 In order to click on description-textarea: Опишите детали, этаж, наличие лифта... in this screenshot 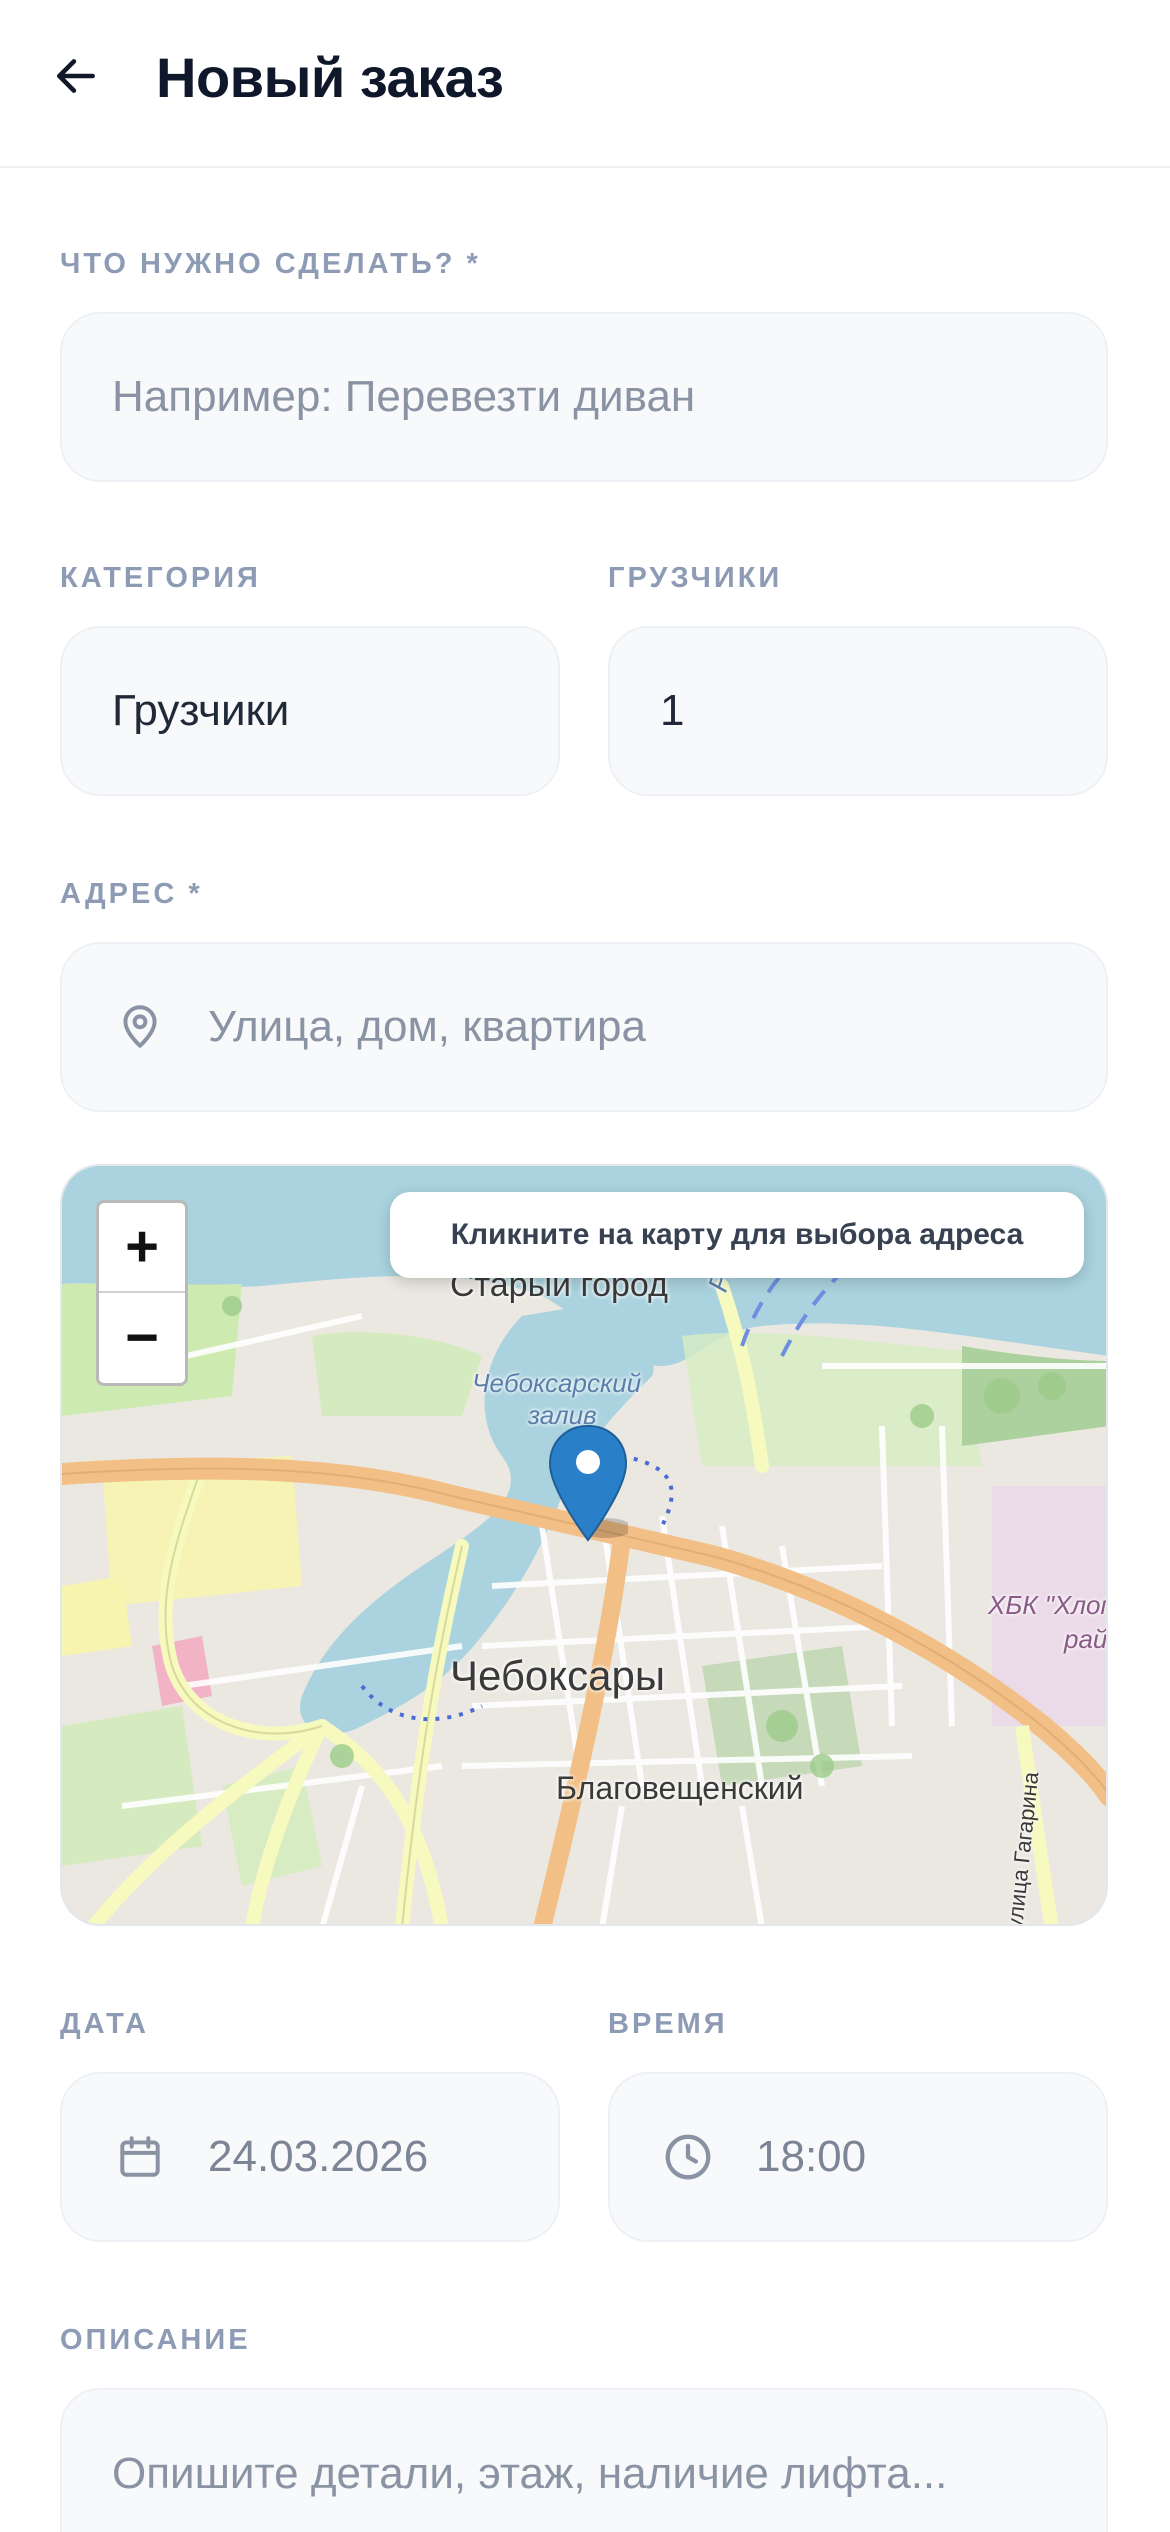, I will do `click(584, 2460)`.